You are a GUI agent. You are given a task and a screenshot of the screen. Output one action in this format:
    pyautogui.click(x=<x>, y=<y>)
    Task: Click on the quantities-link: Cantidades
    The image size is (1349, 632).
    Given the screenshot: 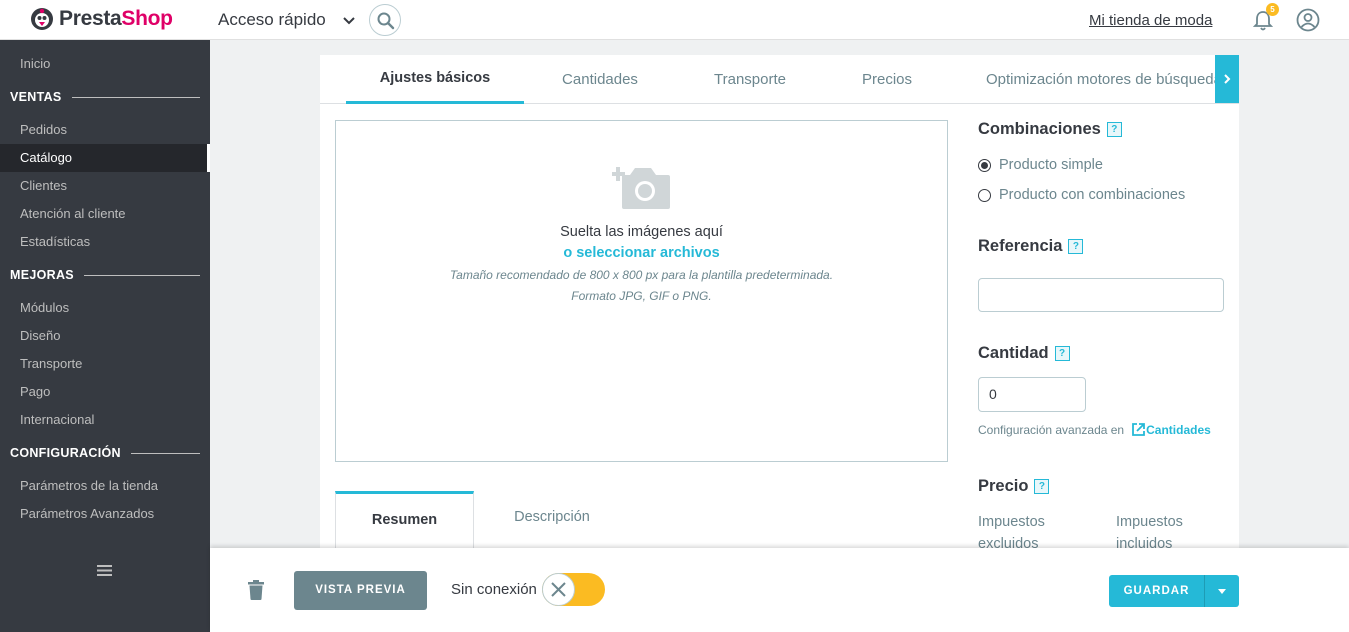 What is the action you would take?
    pyautogui.click(x=1171, y=429)
    